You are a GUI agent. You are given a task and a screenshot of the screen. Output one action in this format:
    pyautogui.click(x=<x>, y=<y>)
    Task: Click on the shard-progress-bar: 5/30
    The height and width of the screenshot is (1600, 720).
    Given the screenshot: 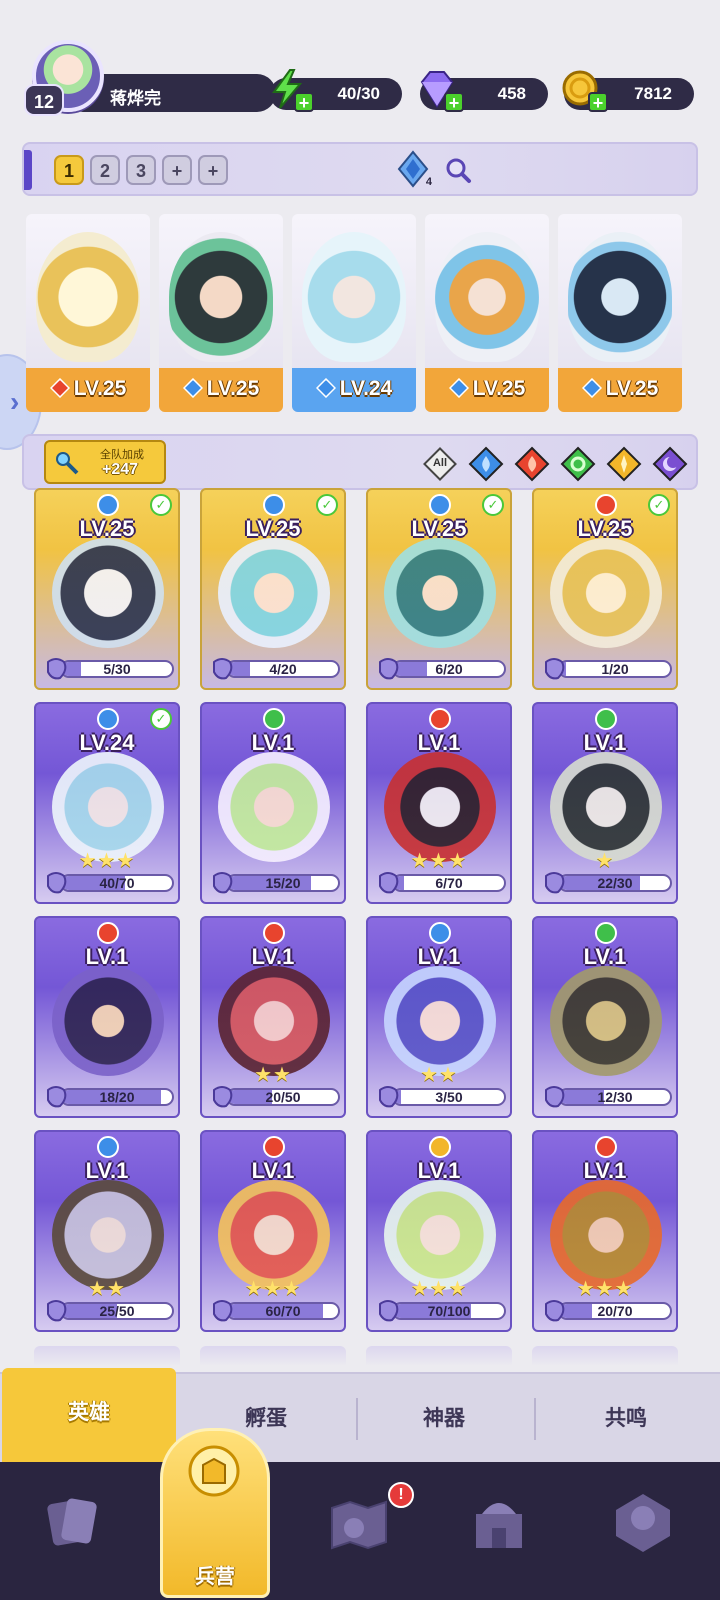 What is the action you would take?
    pyautogui.click(x=117, y=669)
    